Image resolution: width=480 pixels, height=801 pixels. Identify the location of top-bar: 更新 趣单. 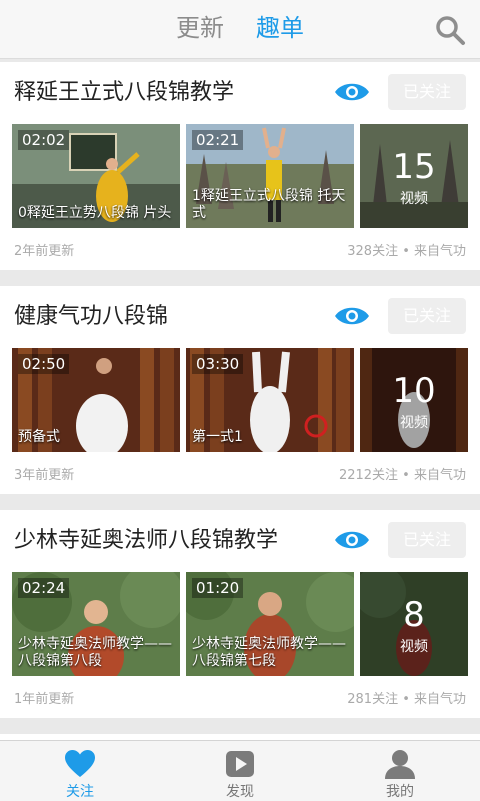
(240, 29).